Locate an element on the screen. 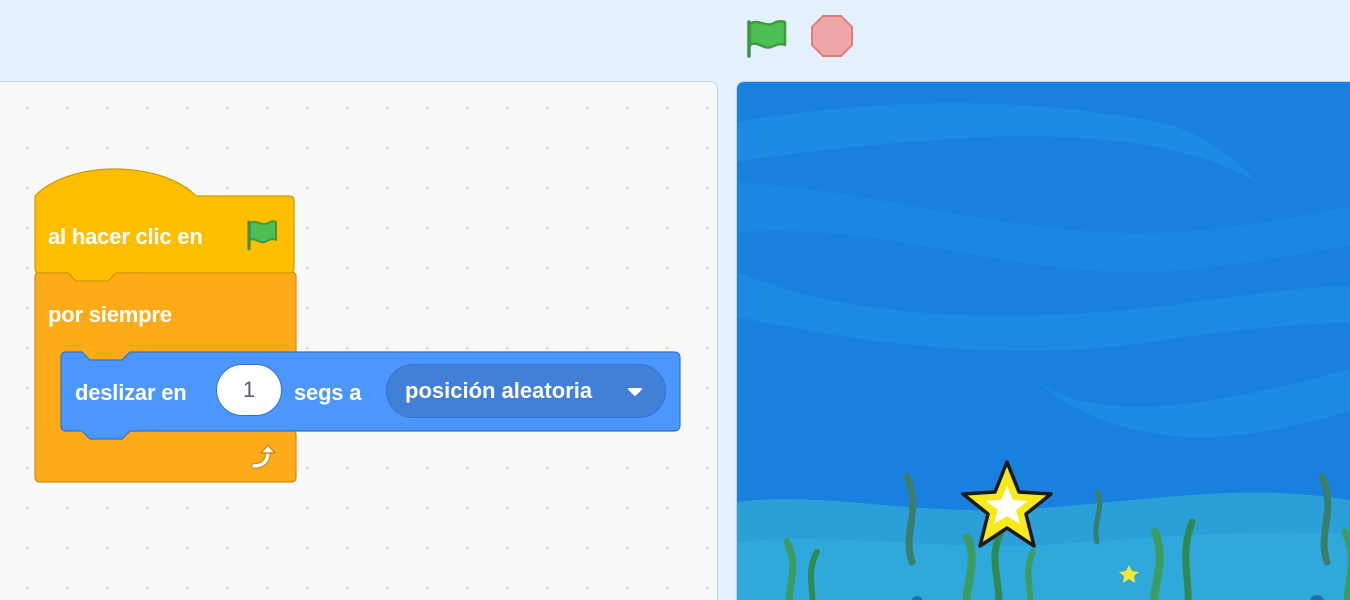 This screenshot has width=1350, height=600. stop-sign-icon is located at coordinates (832, 36).